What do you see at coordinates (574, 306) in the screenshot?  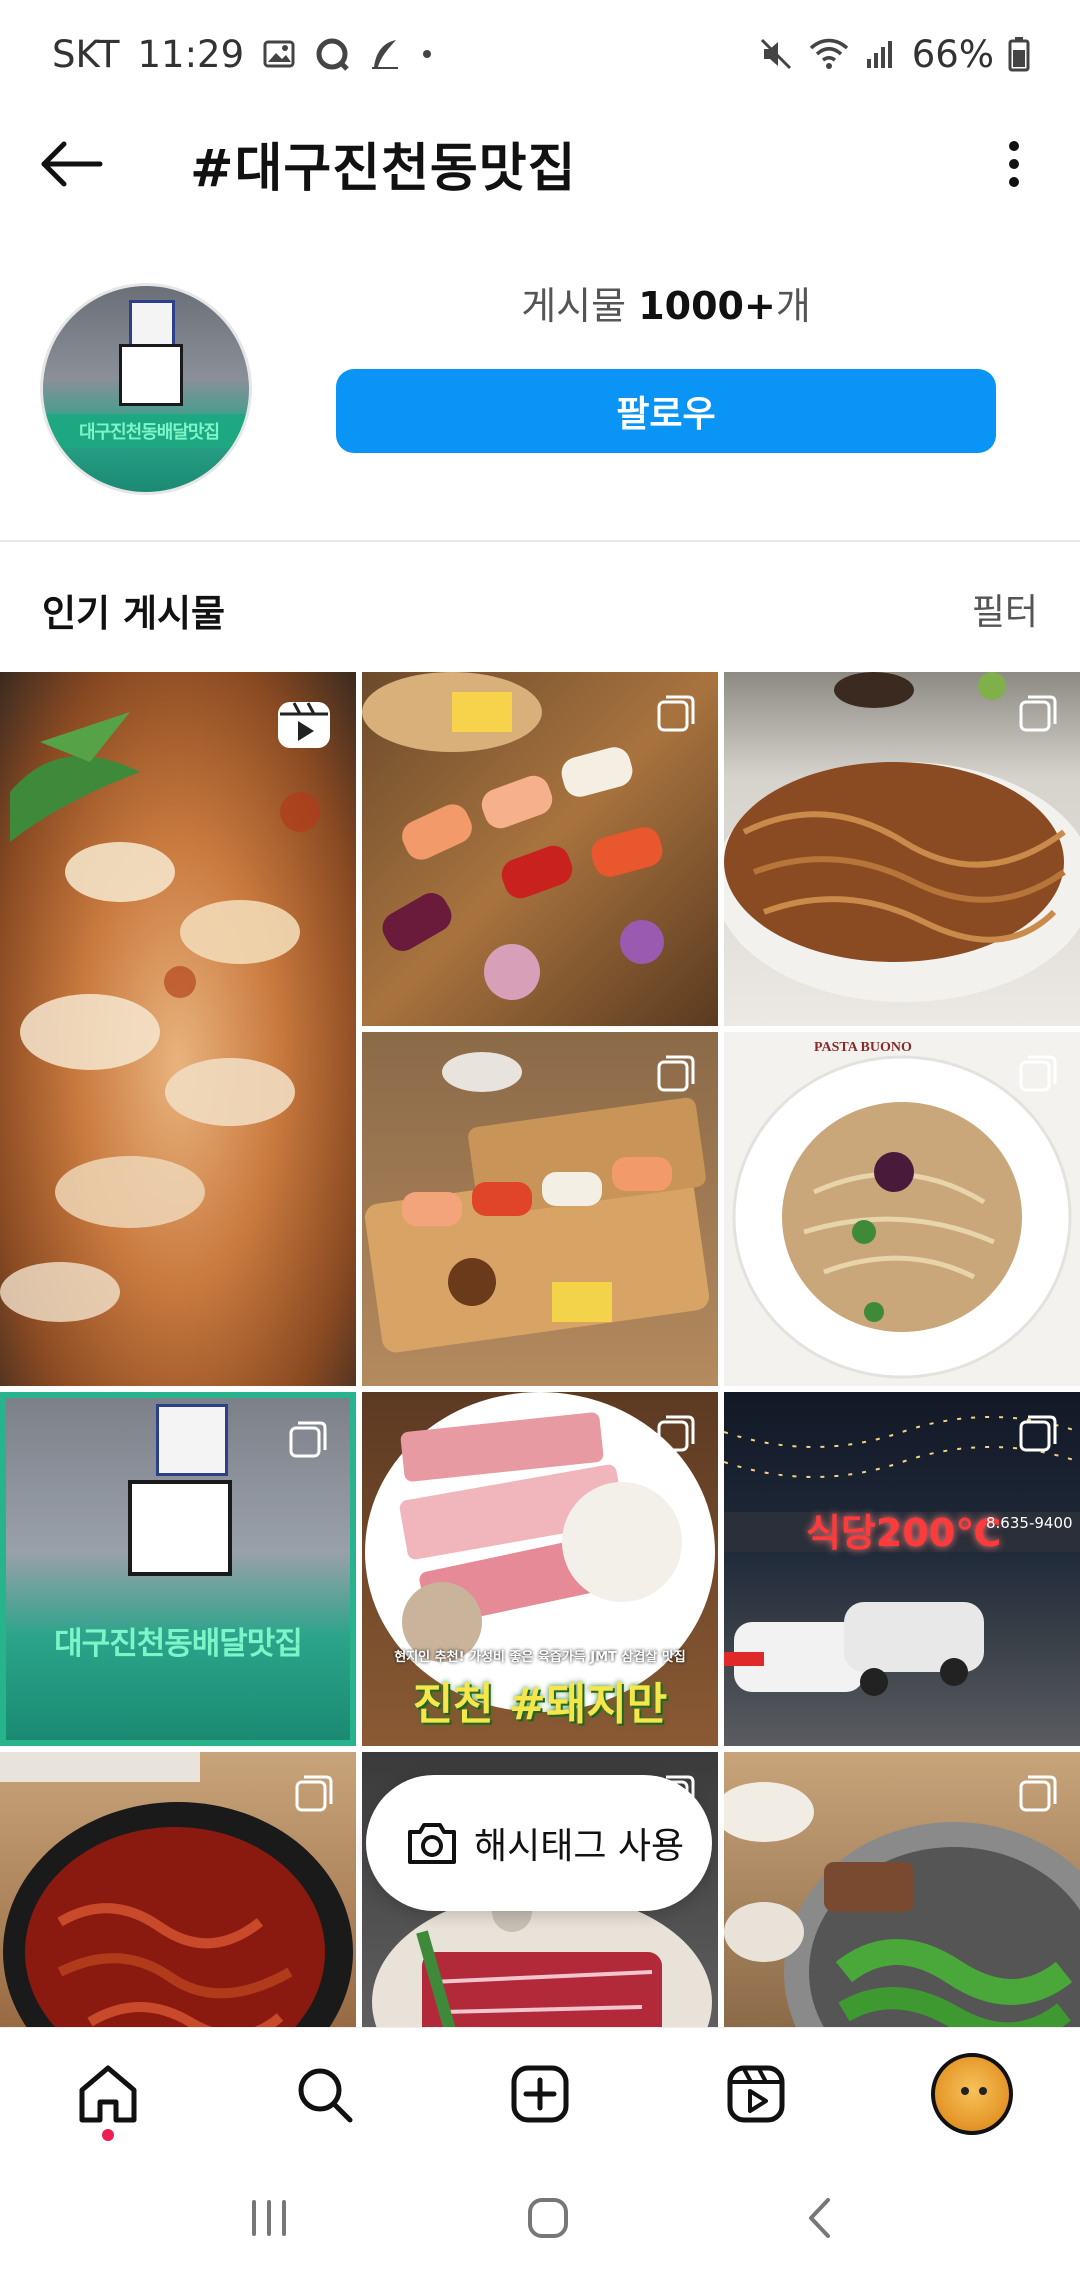 I see `posts-label: 게시물` at bounding box center [574, 306].